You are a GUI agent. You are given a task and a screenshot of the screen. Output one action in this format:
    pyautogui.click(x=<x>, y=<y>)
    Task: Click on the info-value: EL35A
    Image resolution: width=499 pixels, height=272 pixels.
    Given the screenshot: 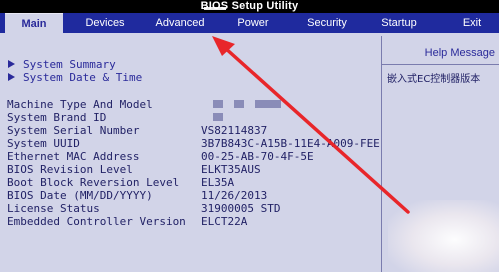 What is the action you would take?
    pyautogui.click(x=218, y=182)
    